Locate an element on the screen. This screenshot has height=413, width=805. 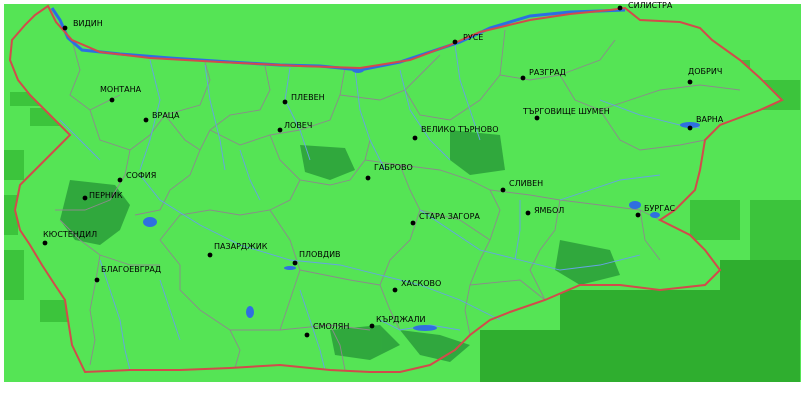
city-label-pleven: ПЛЕВЕН is located at coordinates (308, 97).